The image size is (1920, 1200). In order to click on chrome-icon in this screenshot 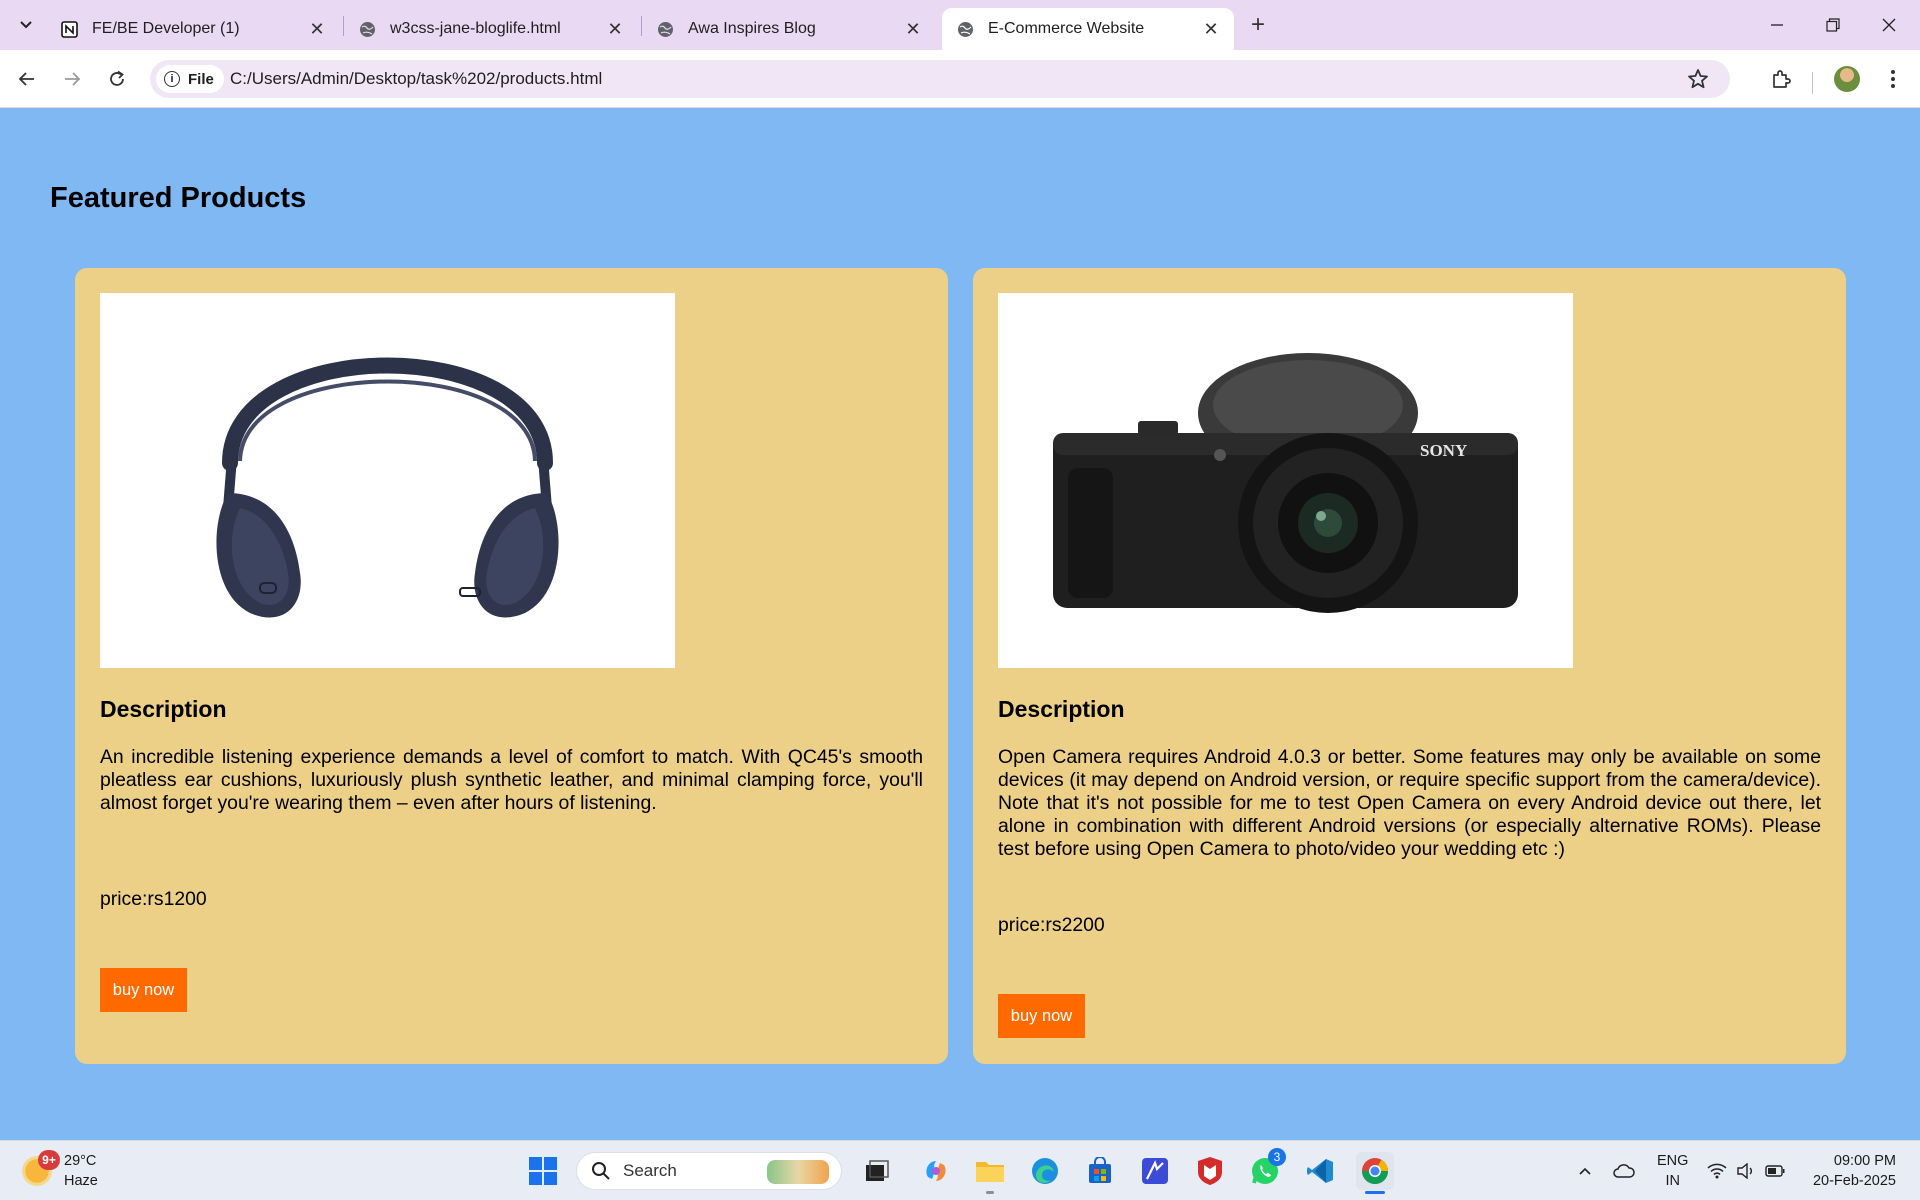, I will do `click(1375, 1171)`.